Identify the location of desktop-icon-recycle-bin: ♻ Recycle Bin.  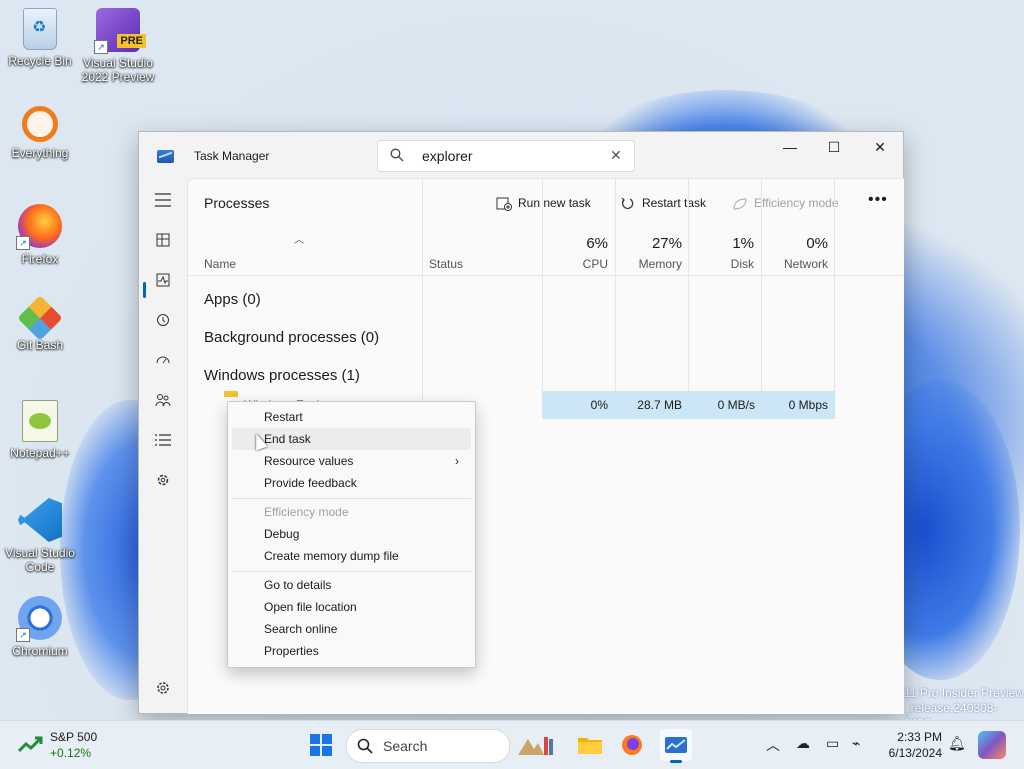
(40, 38).